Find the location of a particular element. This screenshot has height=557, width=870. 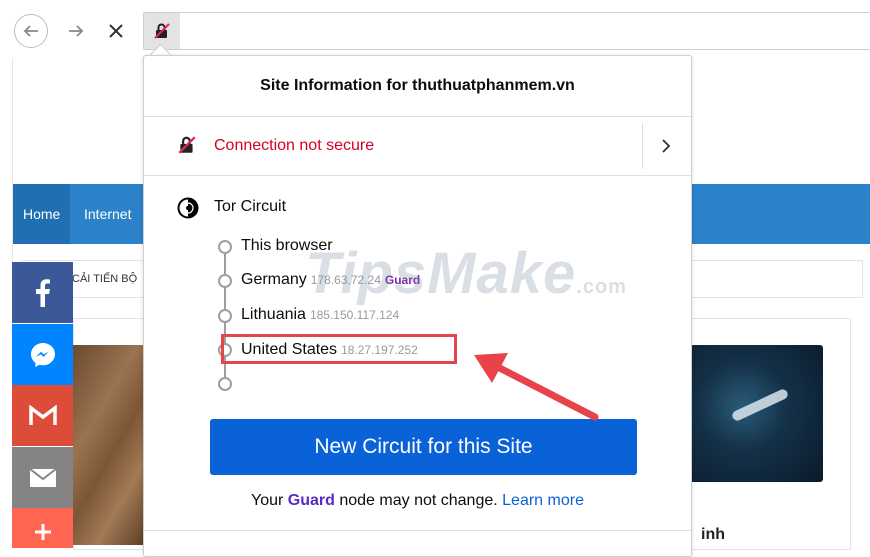

note-middle: node may not change. is located at coordinates (418, 500).